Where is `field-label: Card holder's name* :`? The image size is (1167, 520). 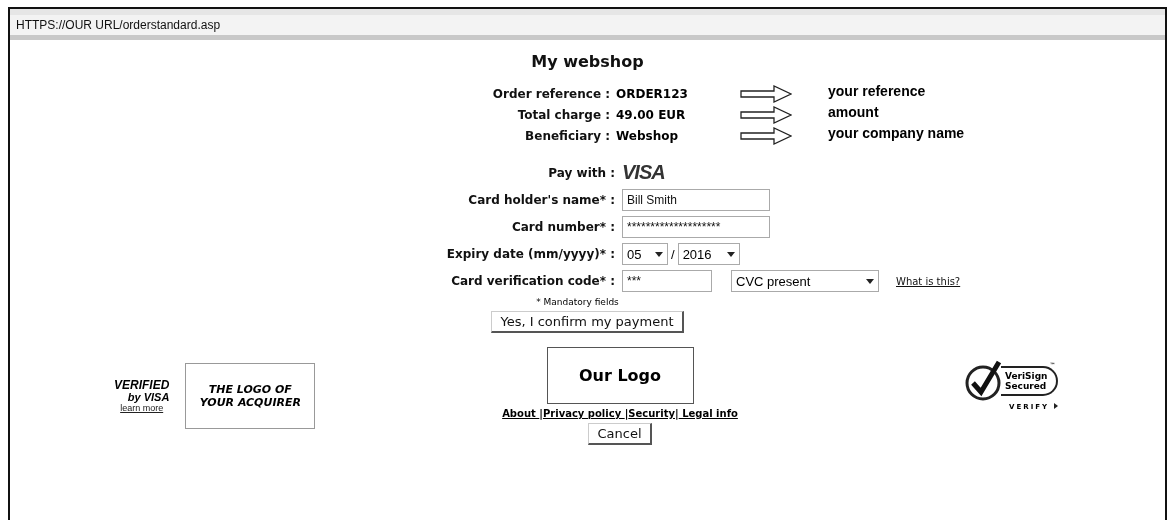
field-label: Card holder's name* : is located at coordinates (541, 200).